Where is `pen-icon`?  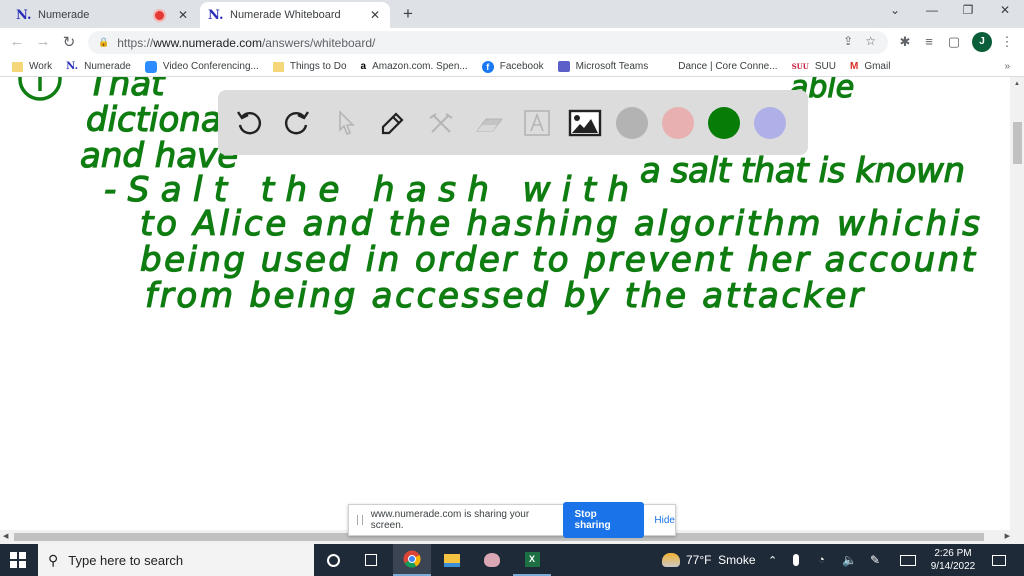 pen-icon is located at coordinates (392, 122).